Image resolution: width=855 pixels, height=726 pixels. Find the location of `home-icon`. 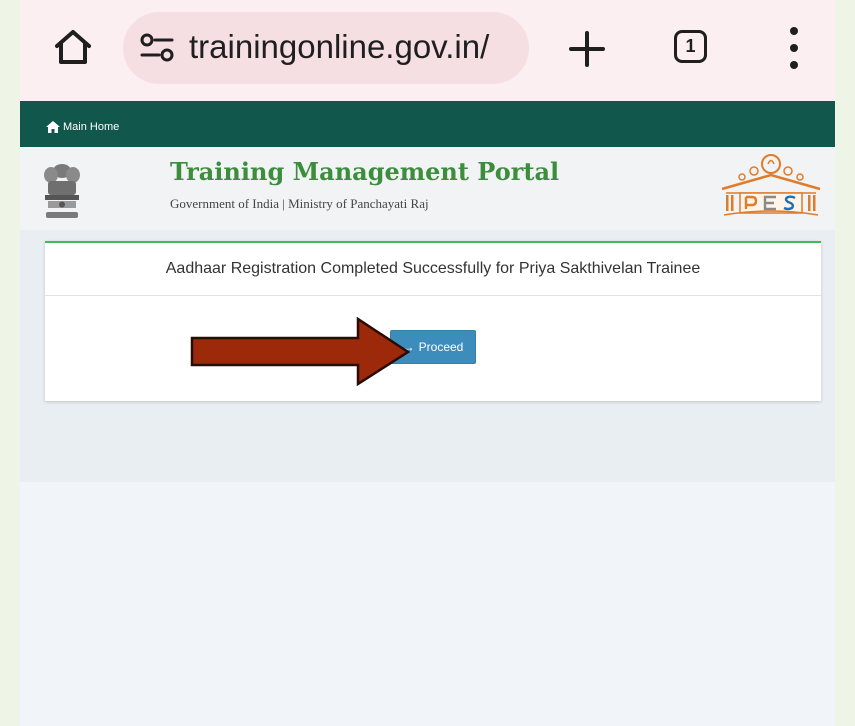

home-icon is located at coordinates (73, 47).